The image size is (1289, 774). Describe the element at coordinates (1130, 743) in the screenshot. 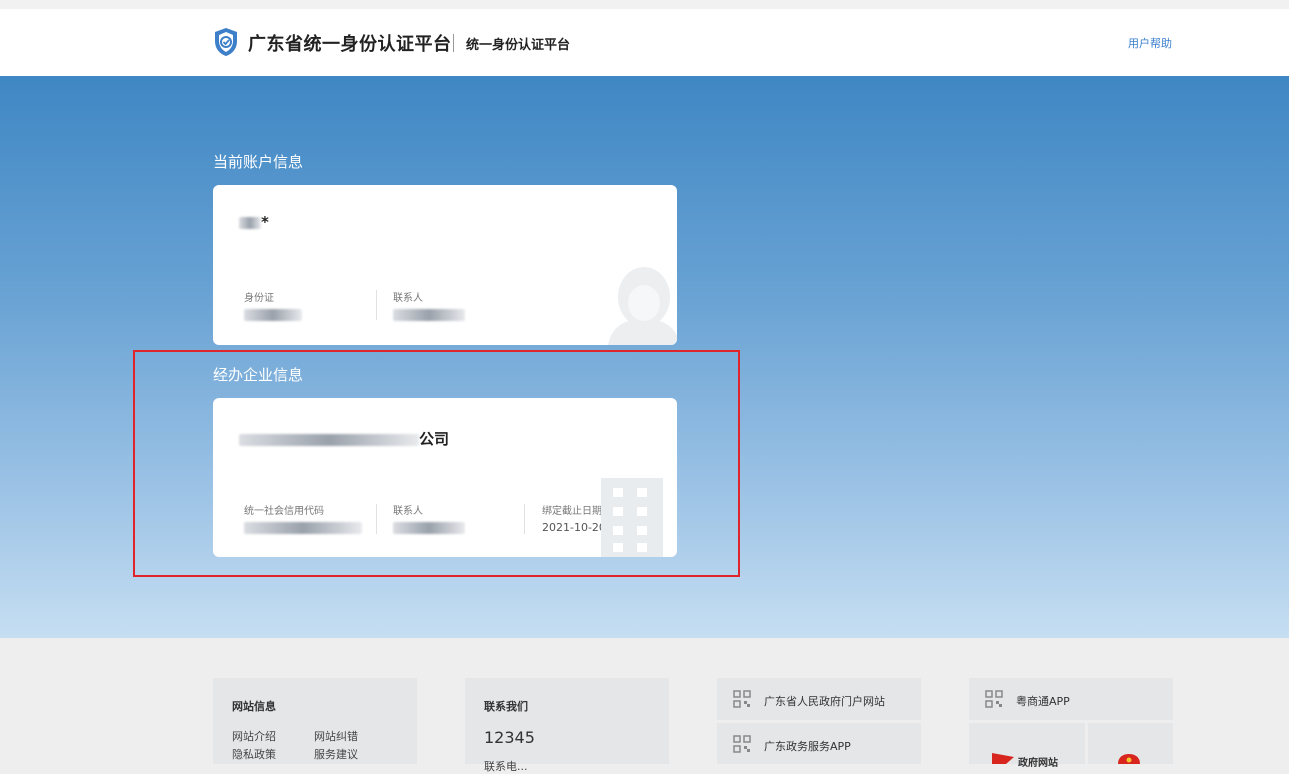

I see `emblem-badge` at that location.